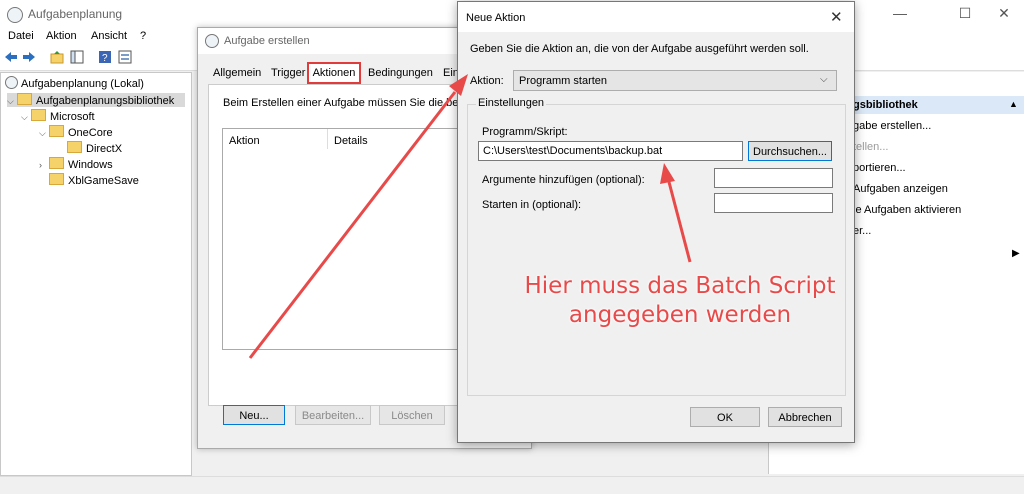 Image resolution: width=1024 pixels, height=494 pixels. Describe the element at coordinates (58, 116) in the screenshot. I see `tree-item-microsoft: ⌵ Microsoft` at that location.